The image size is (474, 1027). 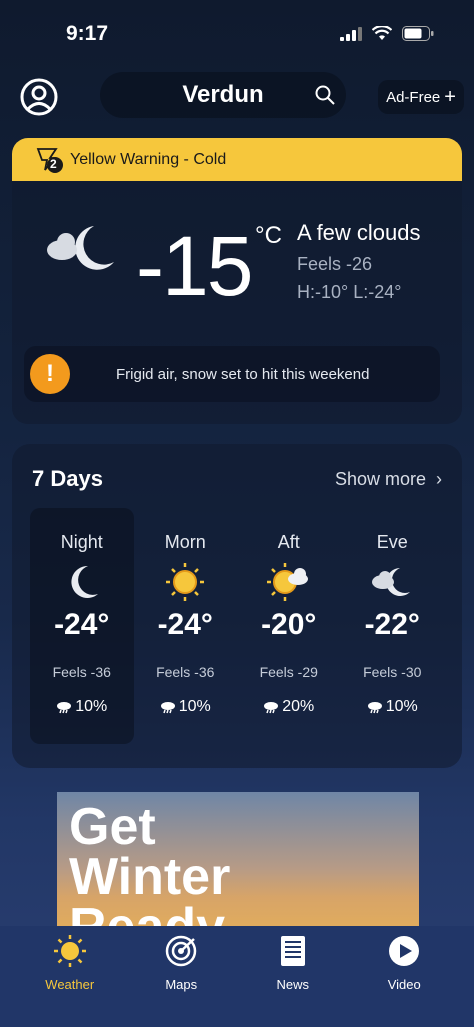 What do you see at coordinates (359, 232) in the screenshot?
I see `condition-text: A few clouds` at bounding box center [359, 232].